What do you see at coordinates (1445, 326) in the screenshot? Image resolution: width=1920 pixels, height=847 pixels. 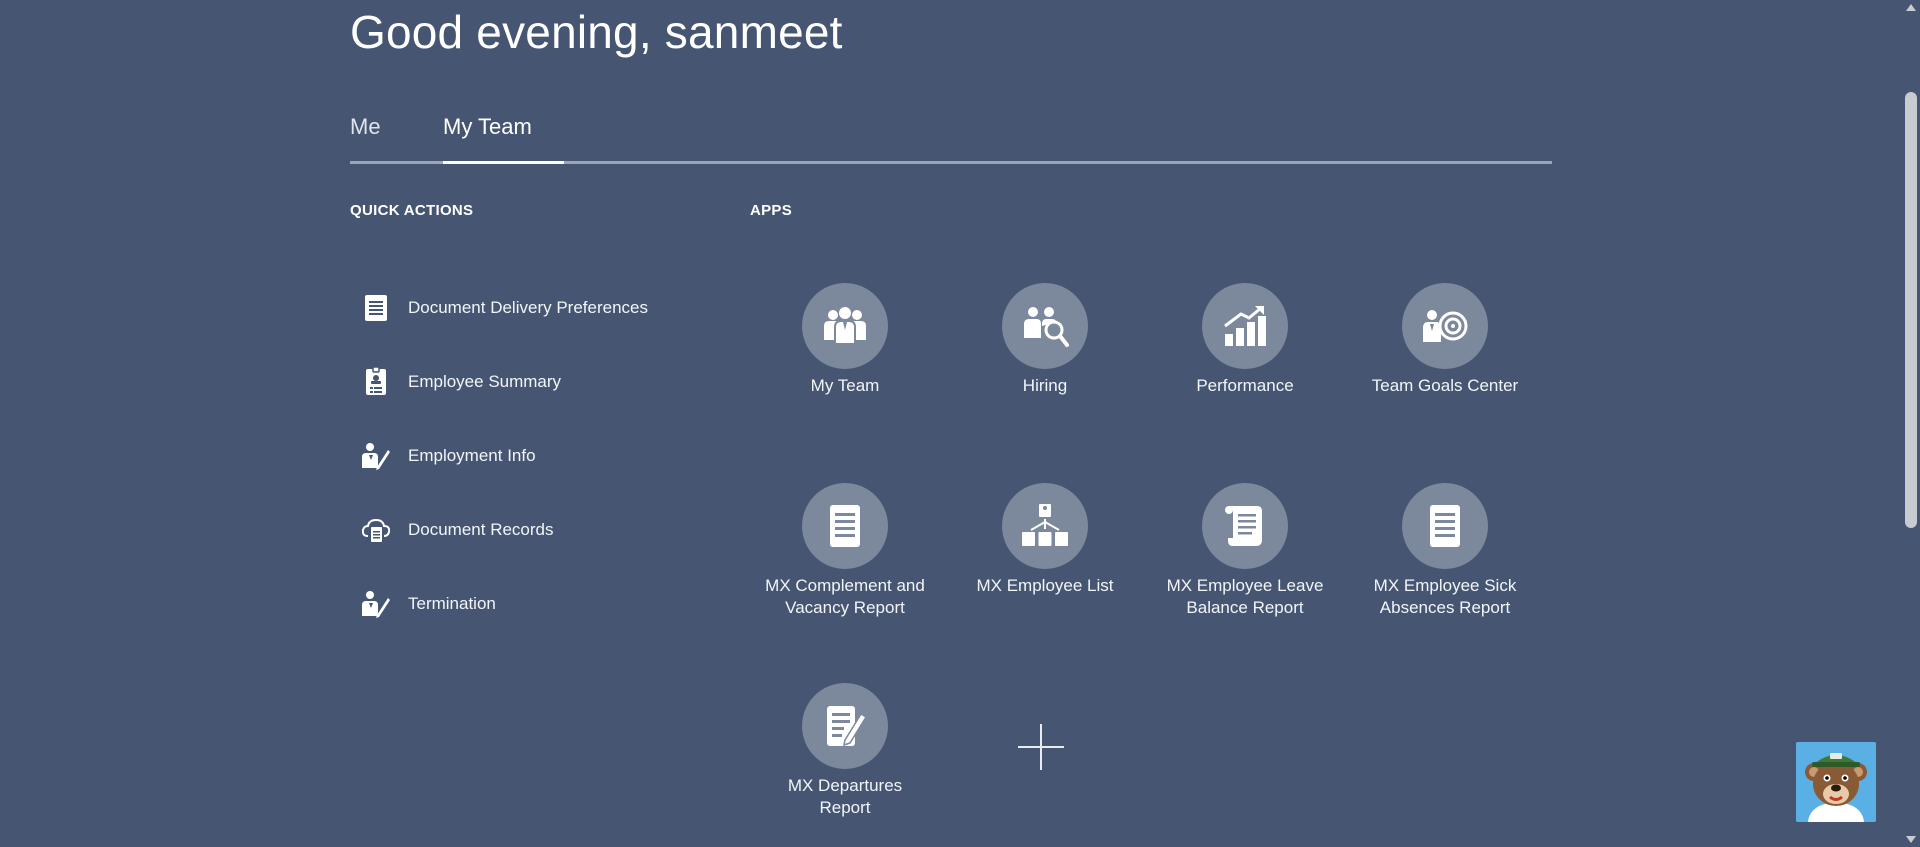 I see `goals-target-icon` at bounding box center [1445, 326].